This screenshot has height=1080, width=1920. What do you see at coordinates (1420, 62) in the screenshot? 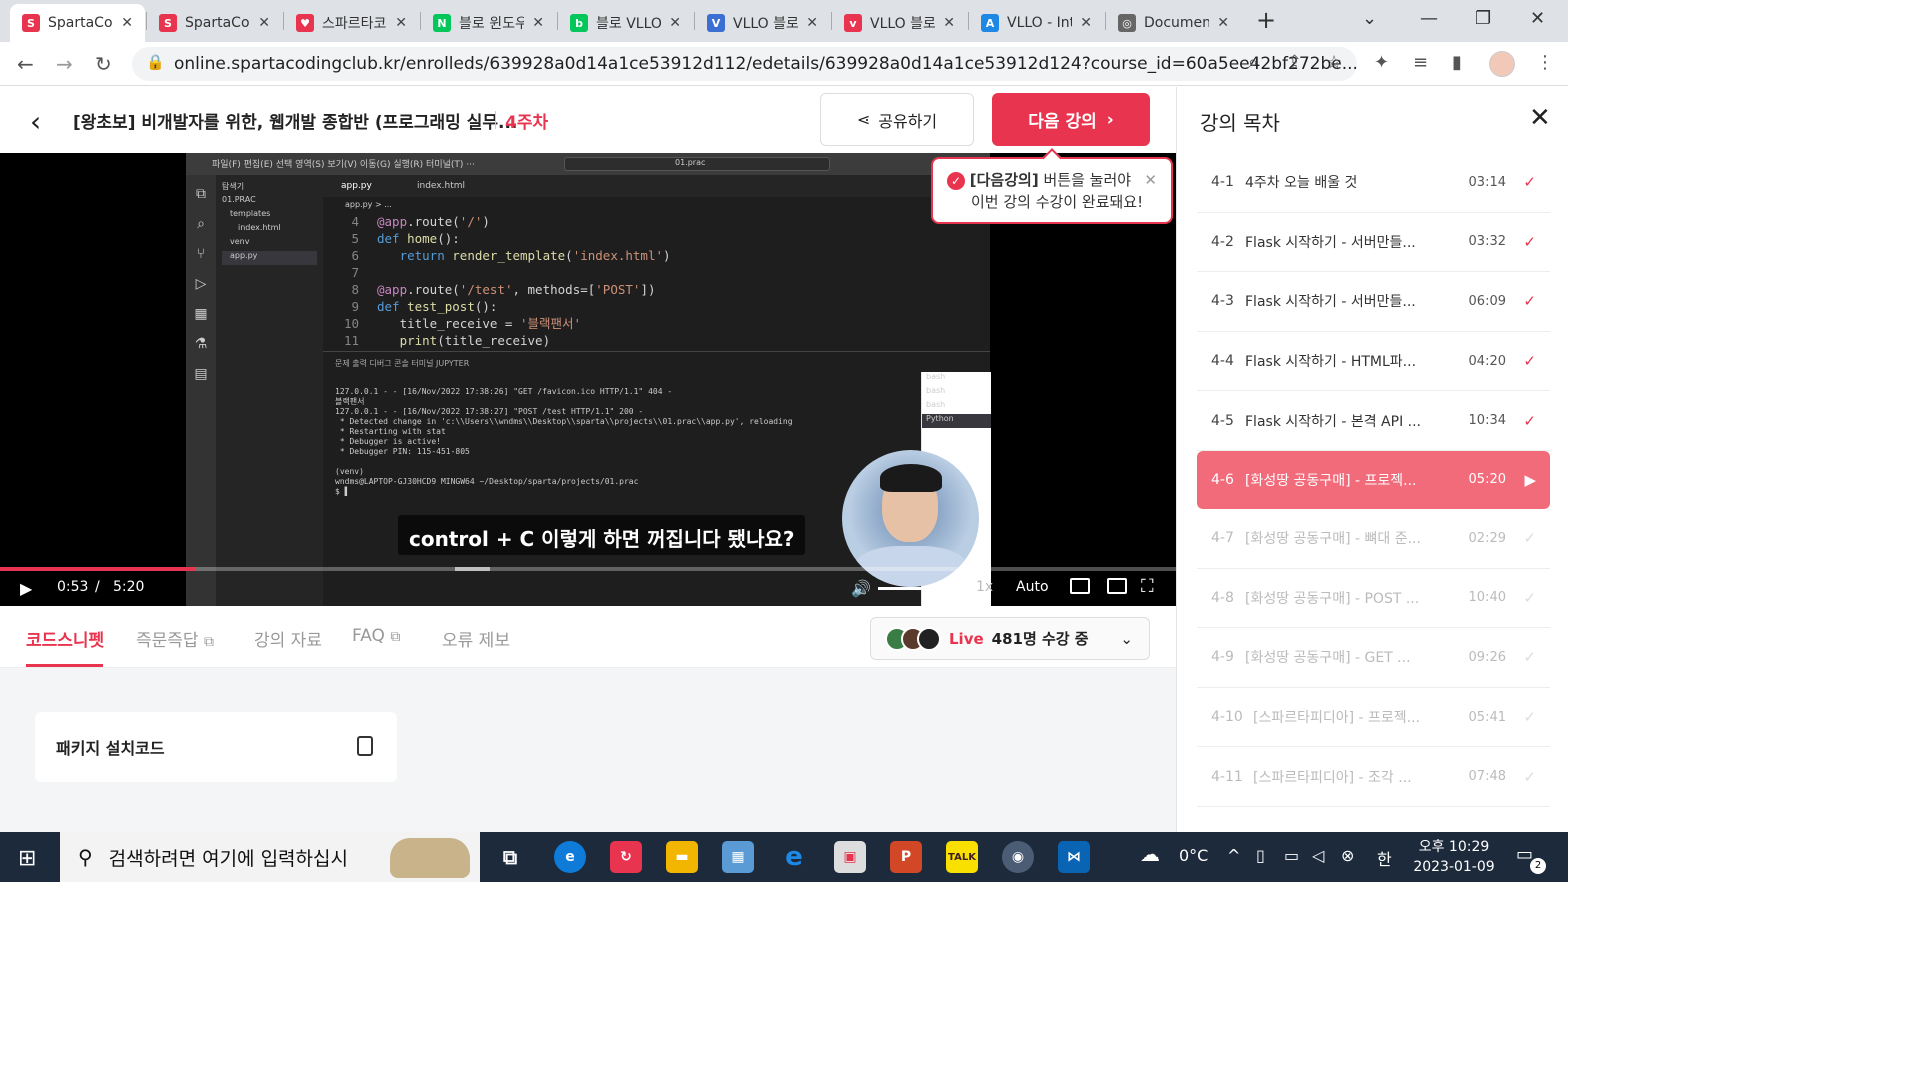
I see `media-icon: ≡` at bounding box center [1420, 62].